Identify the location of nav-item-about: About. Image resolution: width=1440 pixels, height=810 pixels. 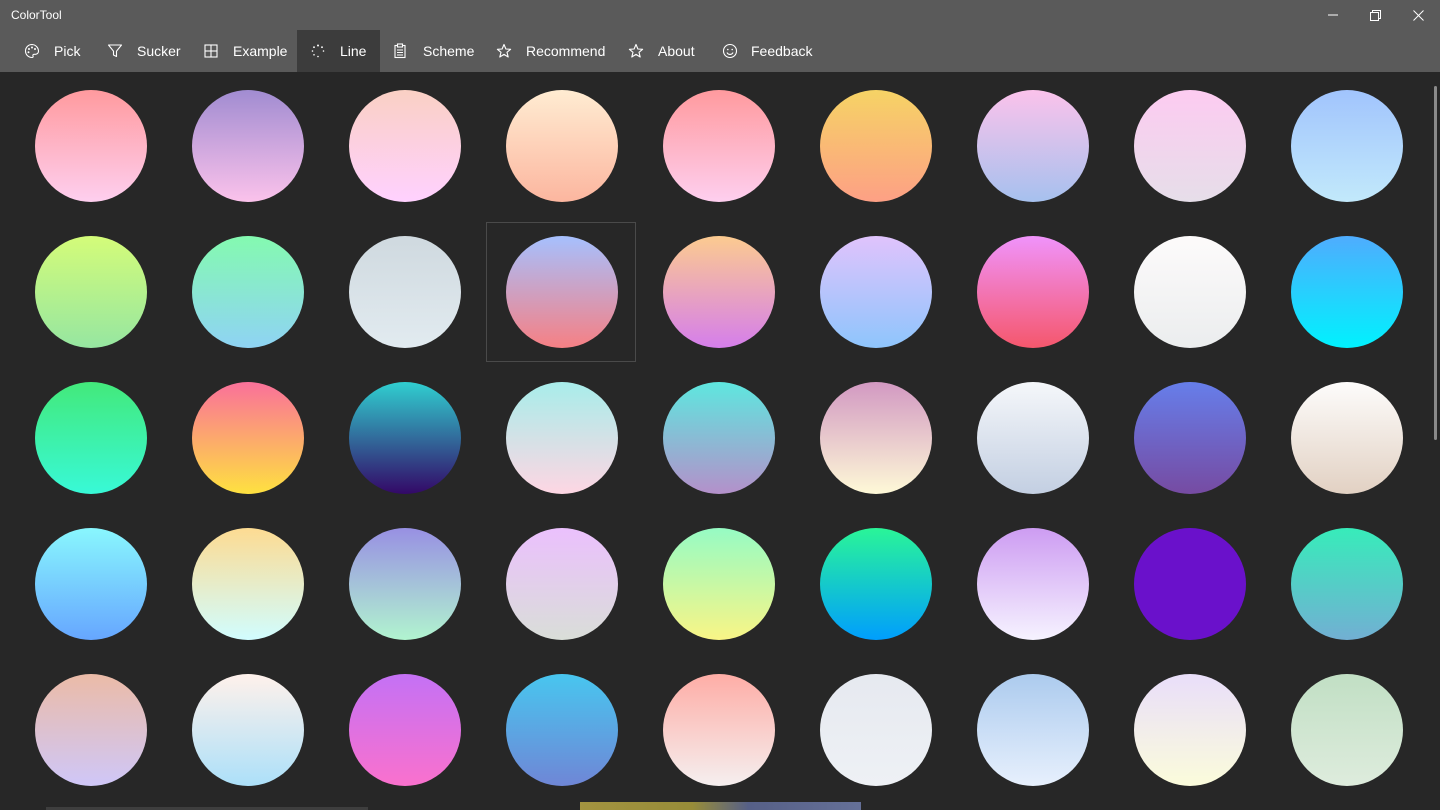
(661, 51).